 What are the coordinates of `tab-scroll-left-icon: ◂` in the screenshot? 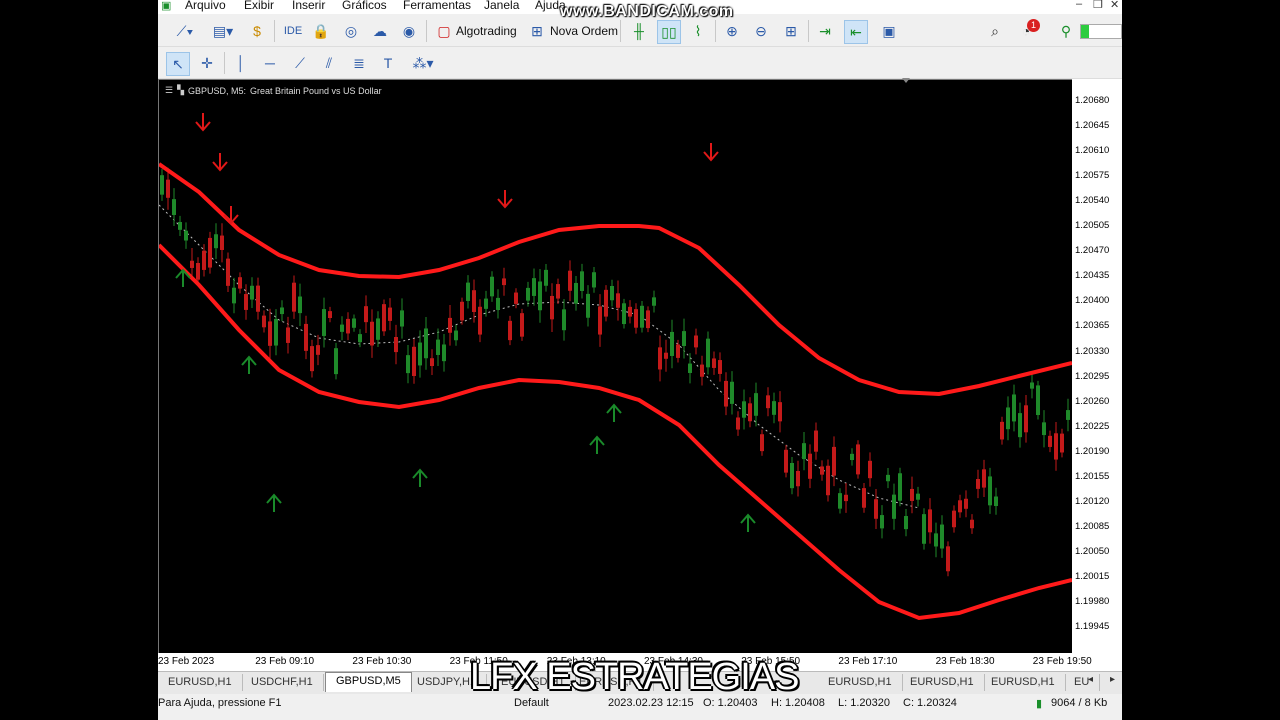 It's located at (1090, 679).